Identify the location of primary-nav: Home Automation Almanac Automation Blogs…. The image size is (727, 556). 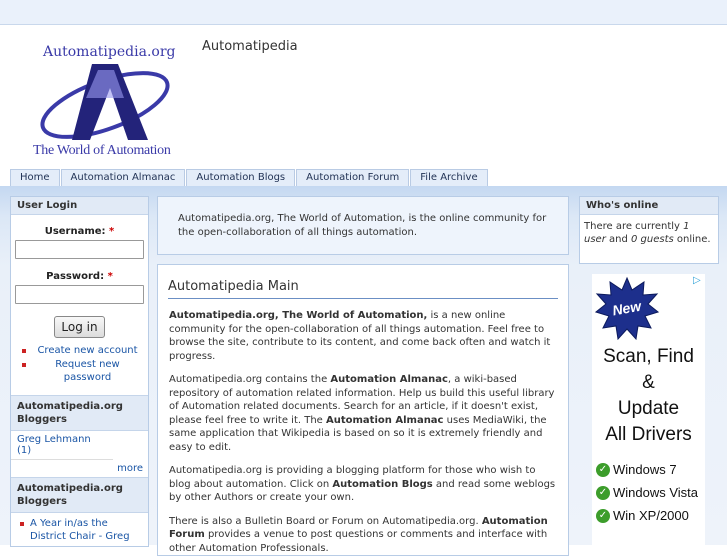
(249, 177).